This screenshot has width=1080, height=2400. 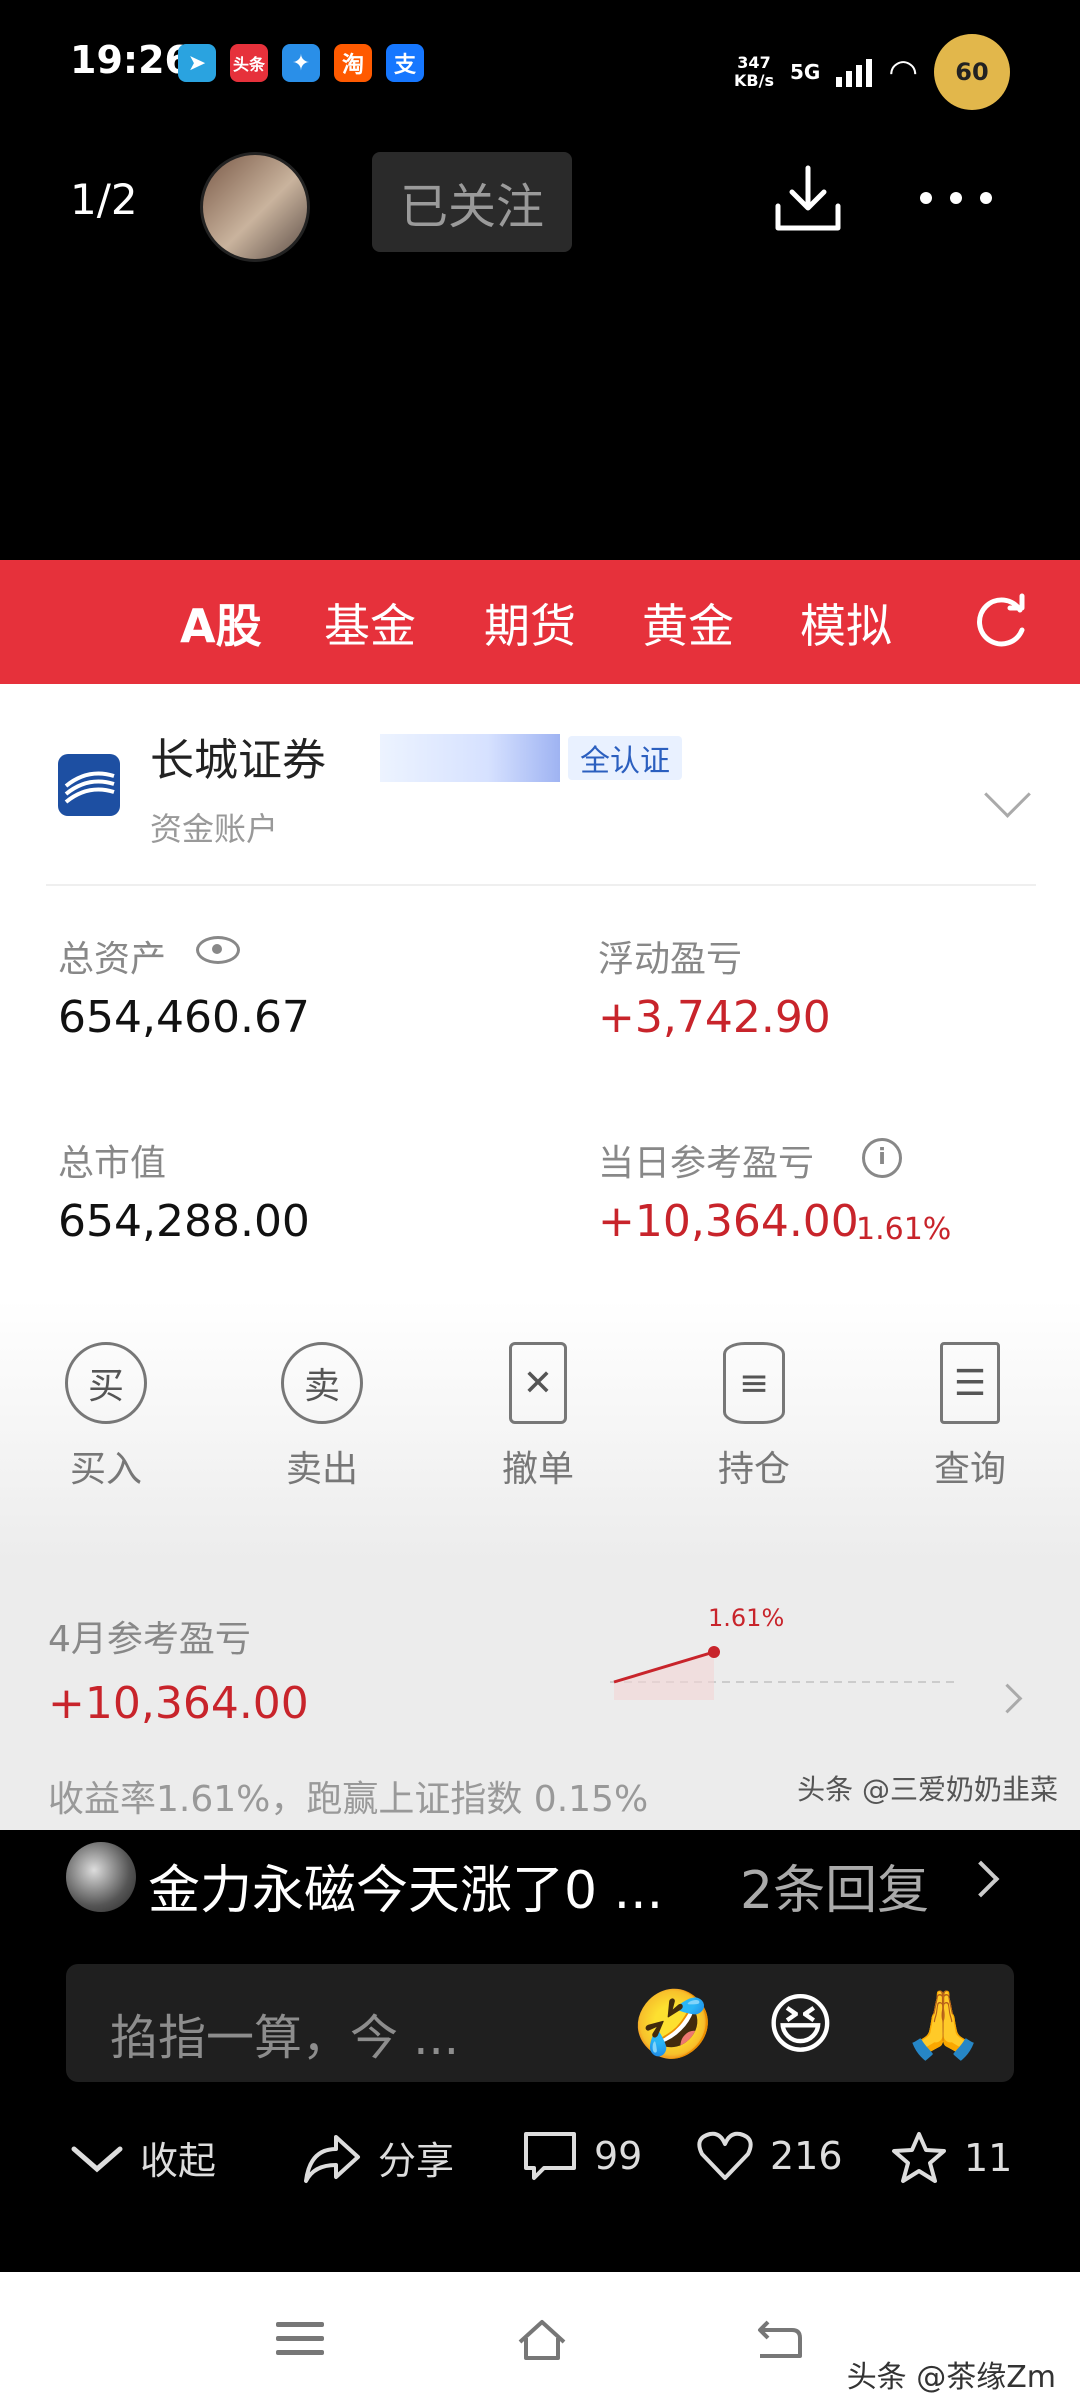 What do you see at coordinates (943, 2025) in the screenshot?
I see `pray-emoji-icon: 🙏` at bounding box center [943, 2025].